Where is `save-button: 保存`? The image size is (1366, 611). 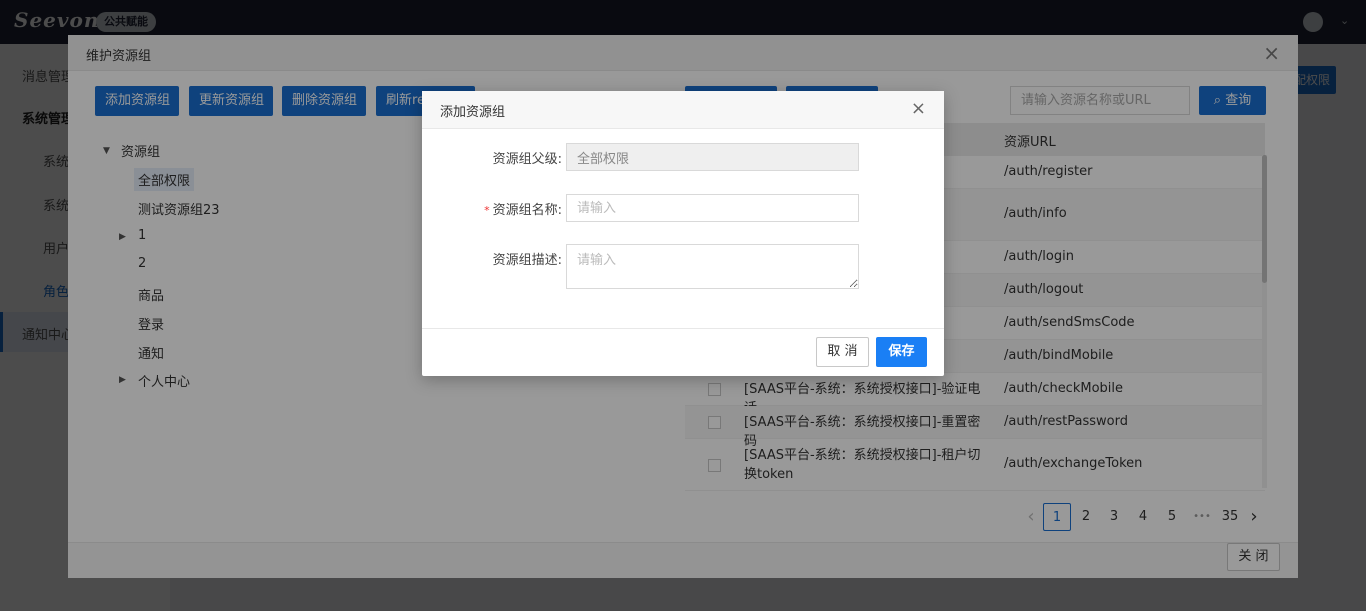 save-button: 保存 is located at coordinates (901, 352).